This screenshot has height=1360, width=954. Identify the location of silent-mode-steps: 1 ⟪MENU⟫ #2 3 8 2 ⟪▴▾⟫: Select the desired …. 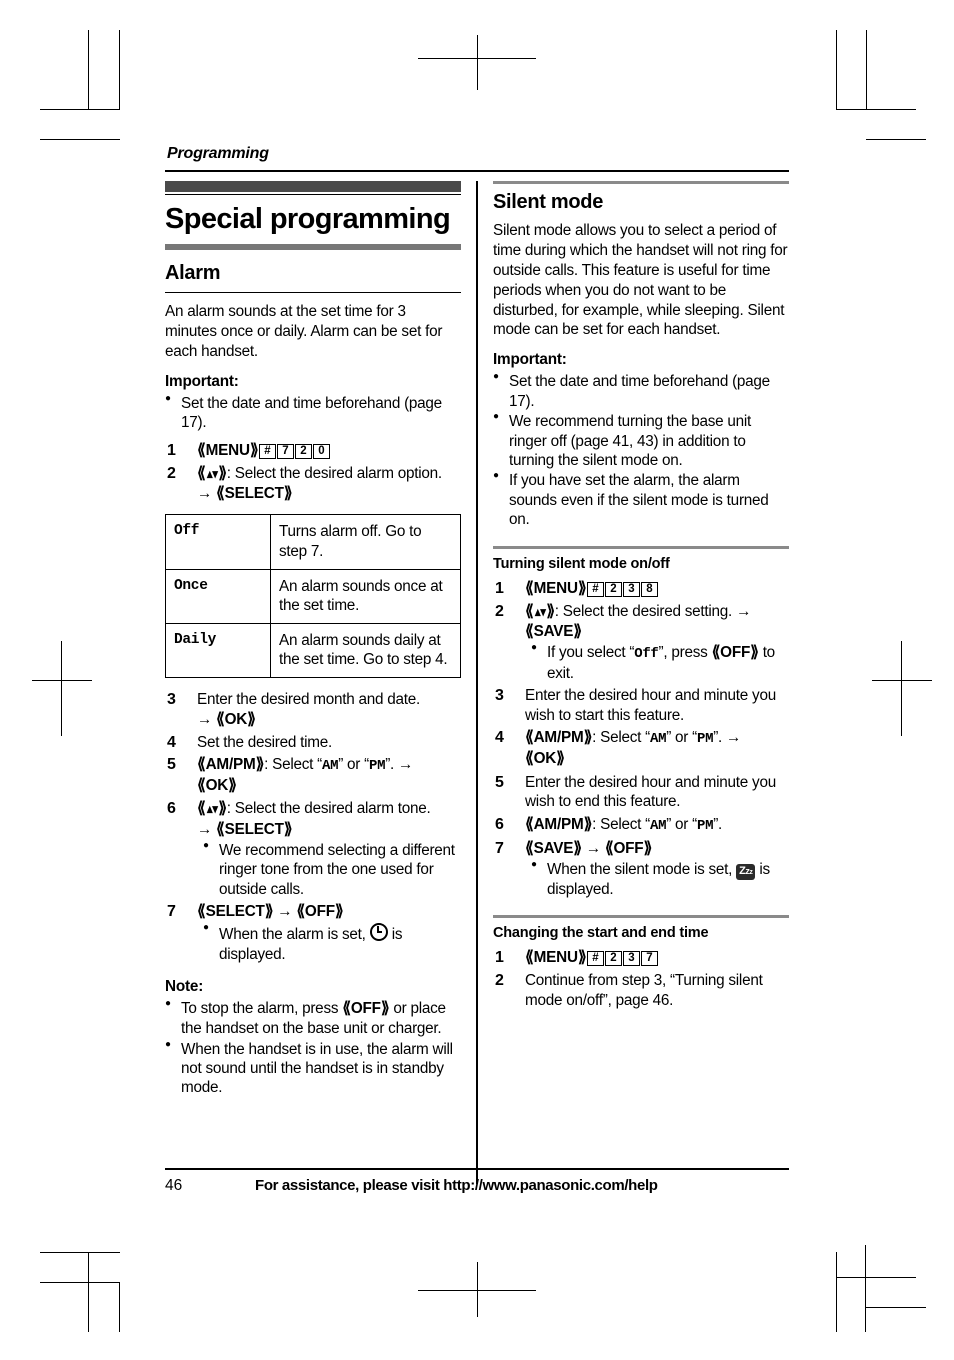
(641, 739).